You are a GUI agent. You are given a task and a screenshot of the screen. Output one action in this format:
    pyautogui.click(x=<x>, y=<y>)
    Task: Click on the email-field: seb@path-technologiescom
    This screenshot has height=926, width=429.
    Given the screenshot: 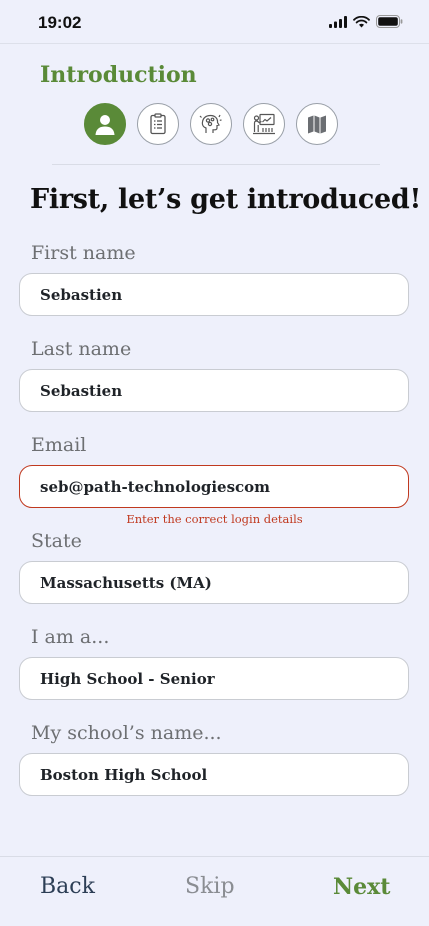 What is the action you would take?
    pyautogui.click(x=214, y=486)
    